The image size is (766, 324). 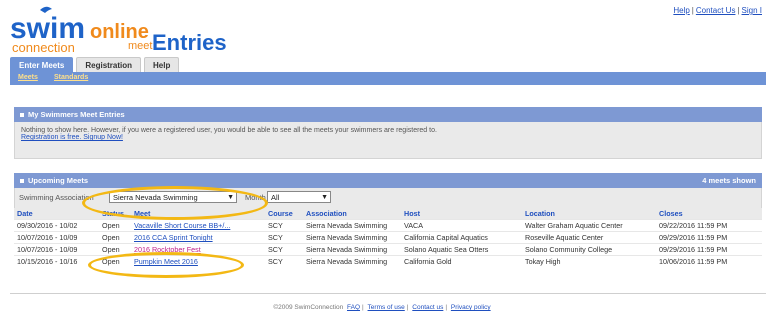 What do you see at coordinates (28, 77) in the screenshot?
I see `subnav-meets-link: Meets` at bounding box center [28, 77].